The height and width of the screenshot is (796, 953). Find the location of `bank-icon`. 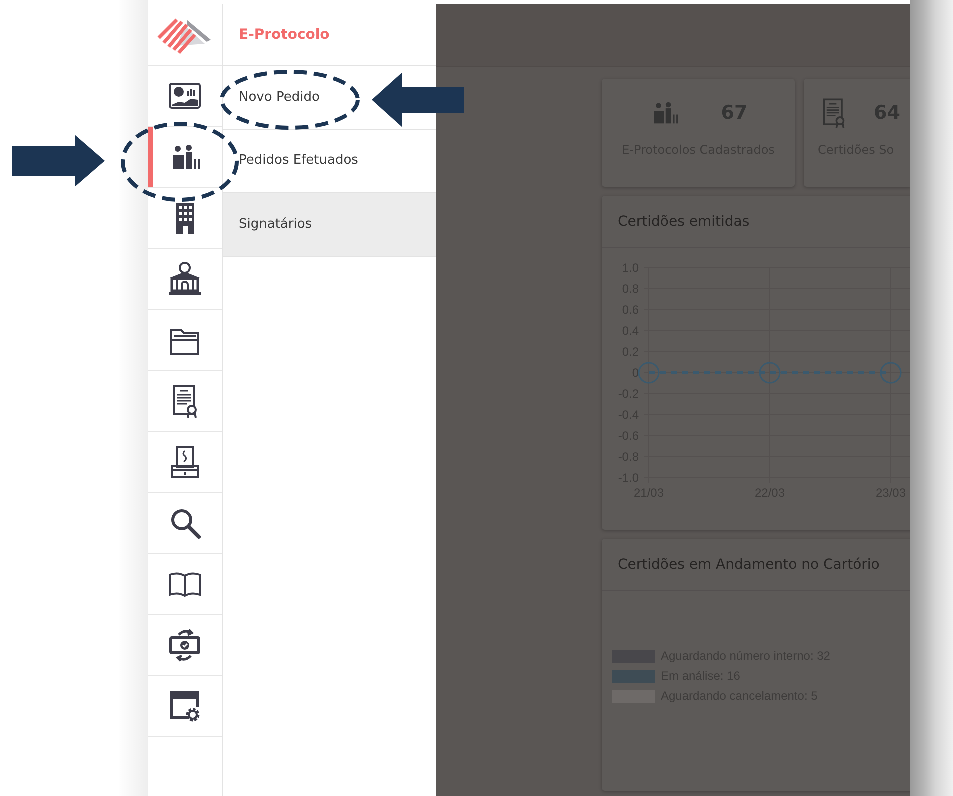

bank-icon is located at coordinates (185, 279).